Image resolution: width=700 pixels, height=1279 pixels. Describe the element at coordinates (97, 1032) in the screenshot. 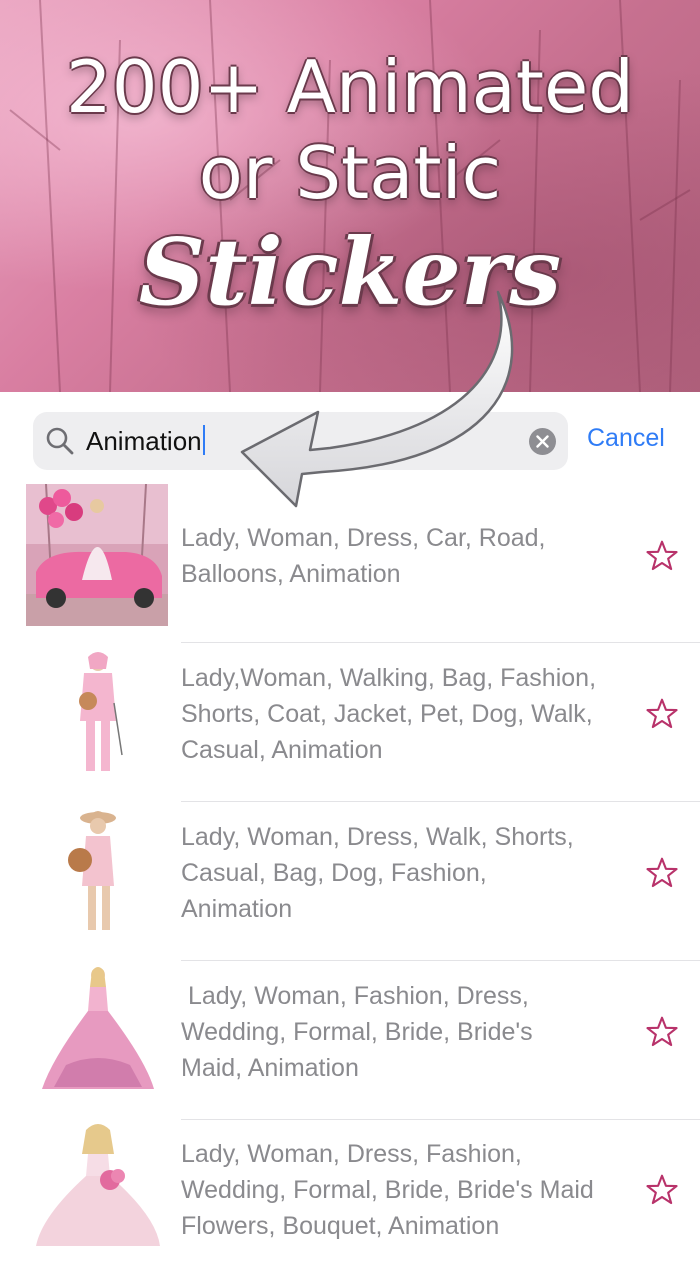

I see `sticker-thumbnail-woman-gown` at that location.